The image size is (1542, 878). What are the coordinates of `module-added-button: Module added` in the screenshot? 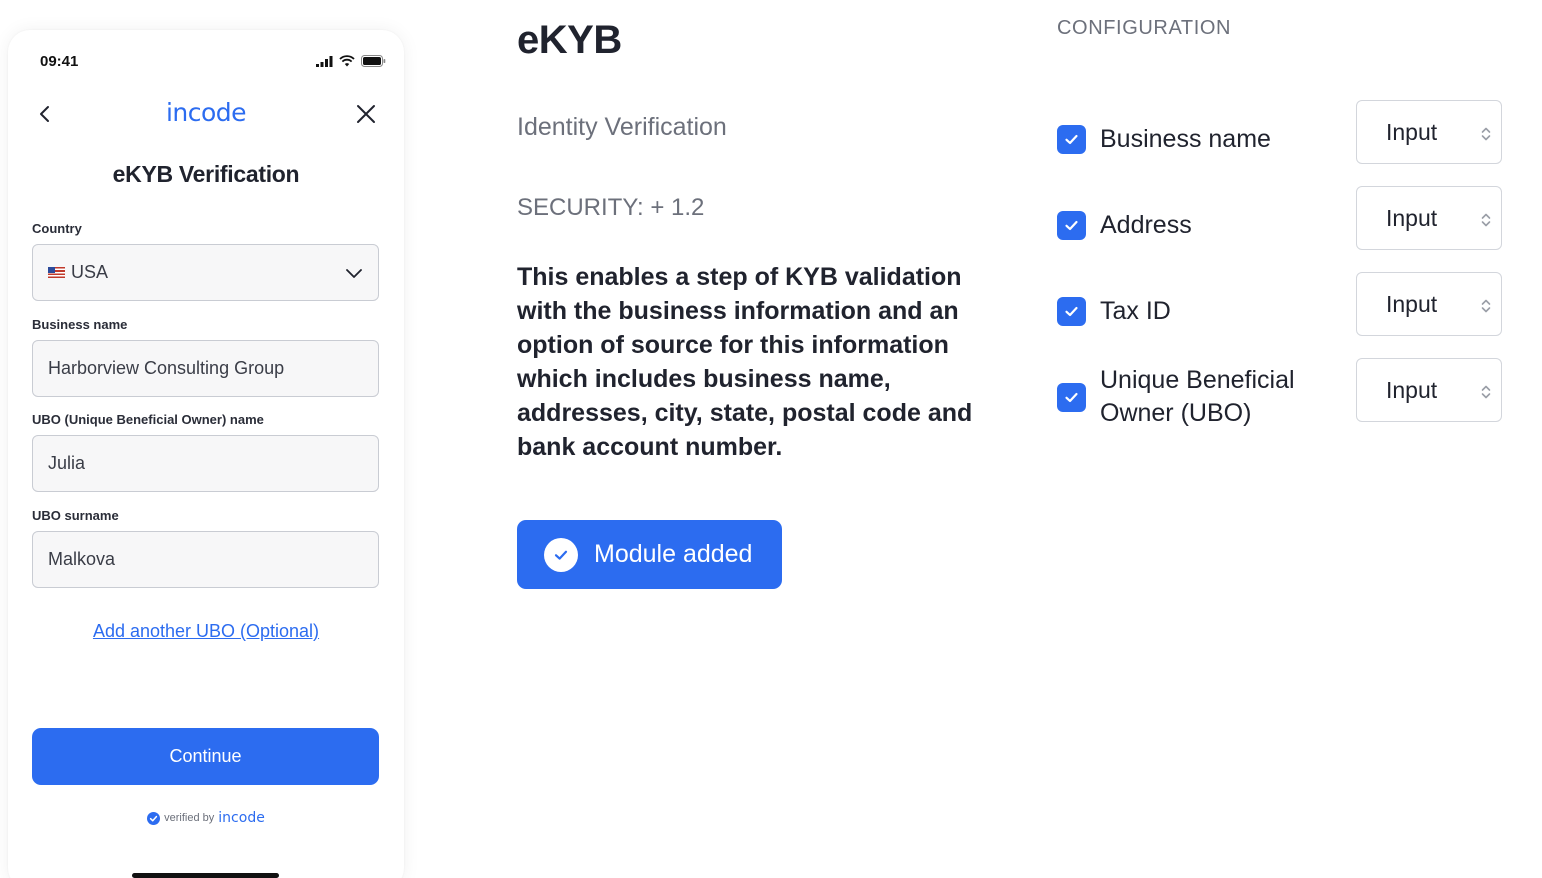 It's located at (649, 554).